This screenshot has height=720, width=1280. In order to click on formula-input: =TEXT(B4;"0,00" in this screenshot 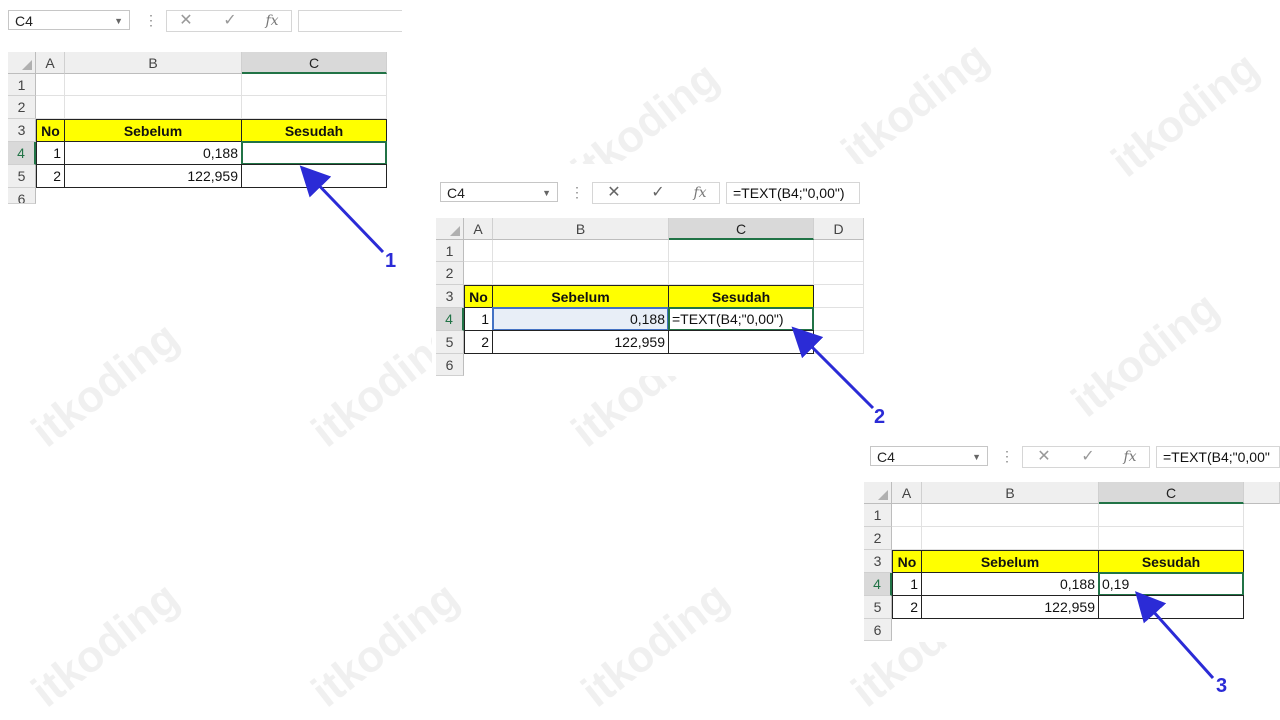, I will do `click(1218, 457)`.